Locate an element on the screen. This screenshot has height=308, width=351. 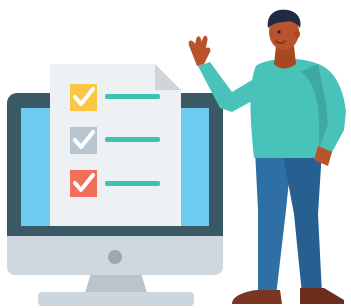
eye is located at coordinates (279, 32).